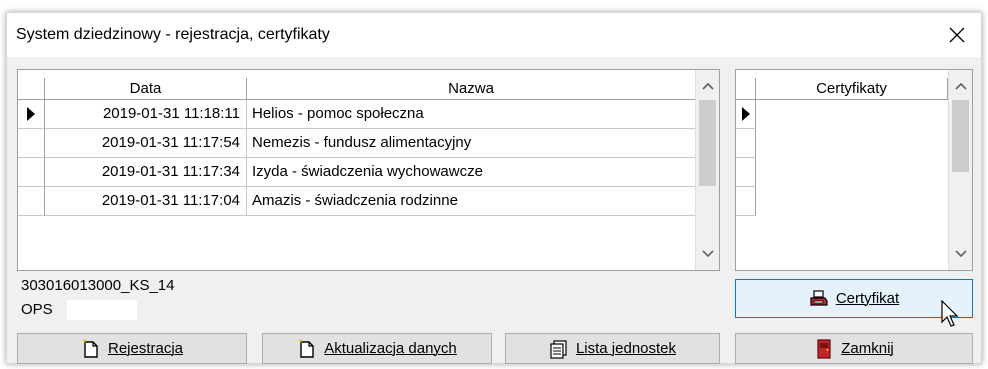 This screenshot has height=369, width=988. I want to click on unit-code-label: 303016013000_KS_14, so click(98, 285).